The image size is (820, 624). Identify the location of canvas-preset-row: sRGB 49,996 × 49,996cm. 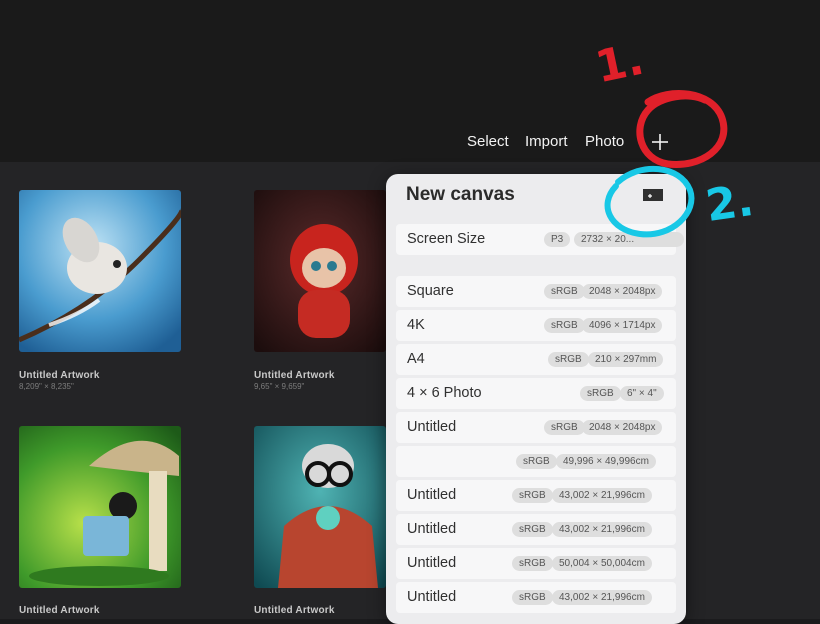
(536, 461).